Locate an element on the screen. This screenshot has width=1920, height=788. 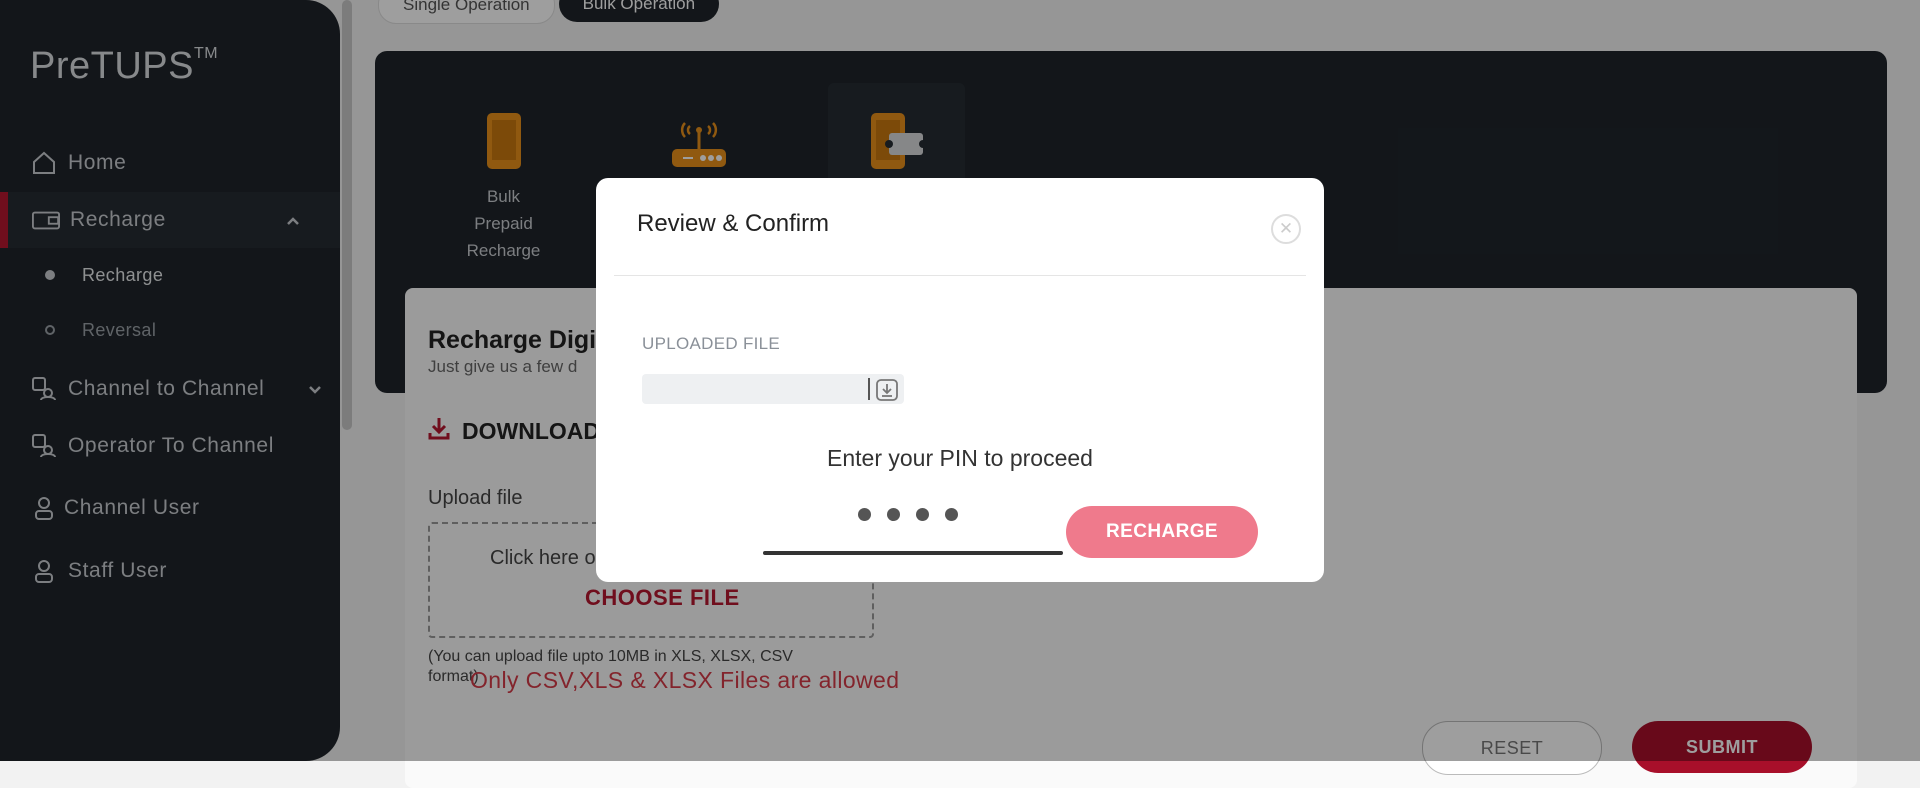
close-icon: ✕ is located at coordinates (1286, 229).